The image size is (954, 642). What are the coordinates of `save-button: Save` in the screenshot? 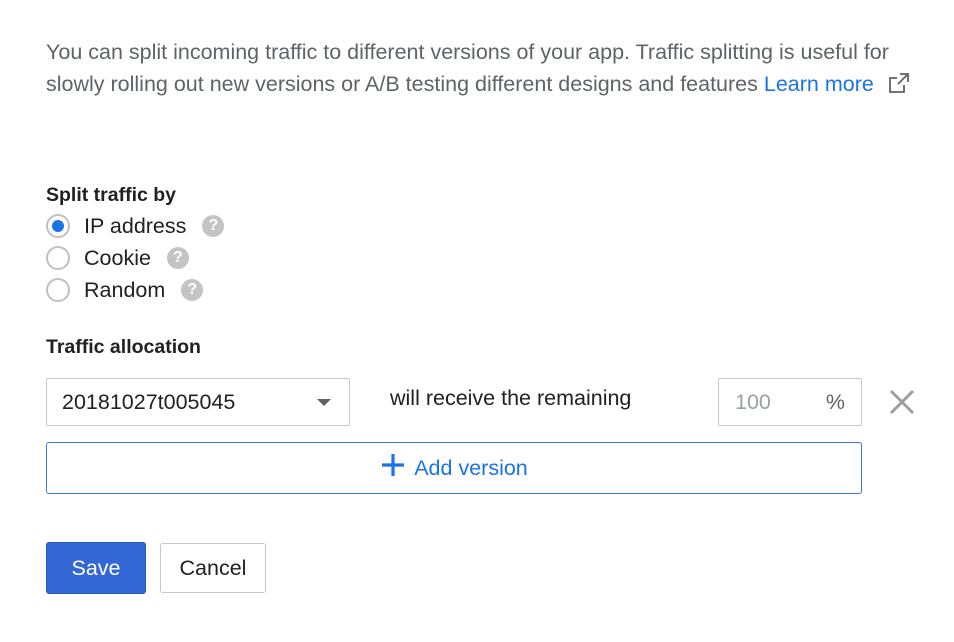 It's located at (96, 568).